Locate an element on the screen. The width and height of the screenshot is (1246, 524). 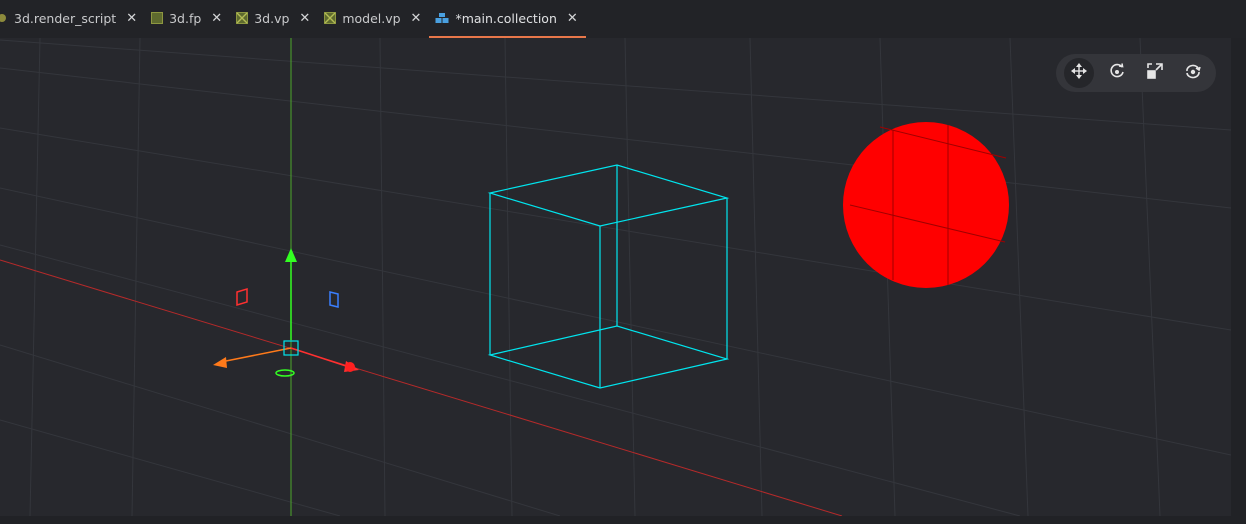
red-sphere is located at coordinates (926, 205).